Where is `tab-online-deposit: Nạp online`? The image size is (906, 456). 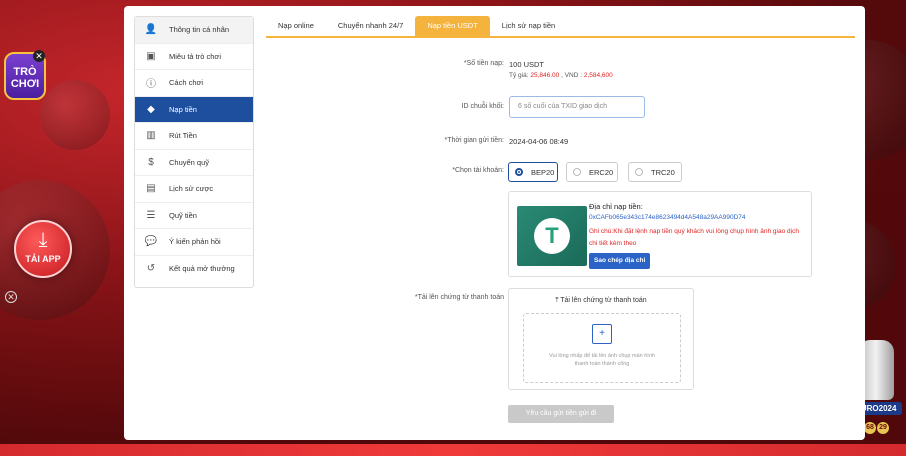
tab-online-deposit: Nạp online is located at coordinates (296, 26).